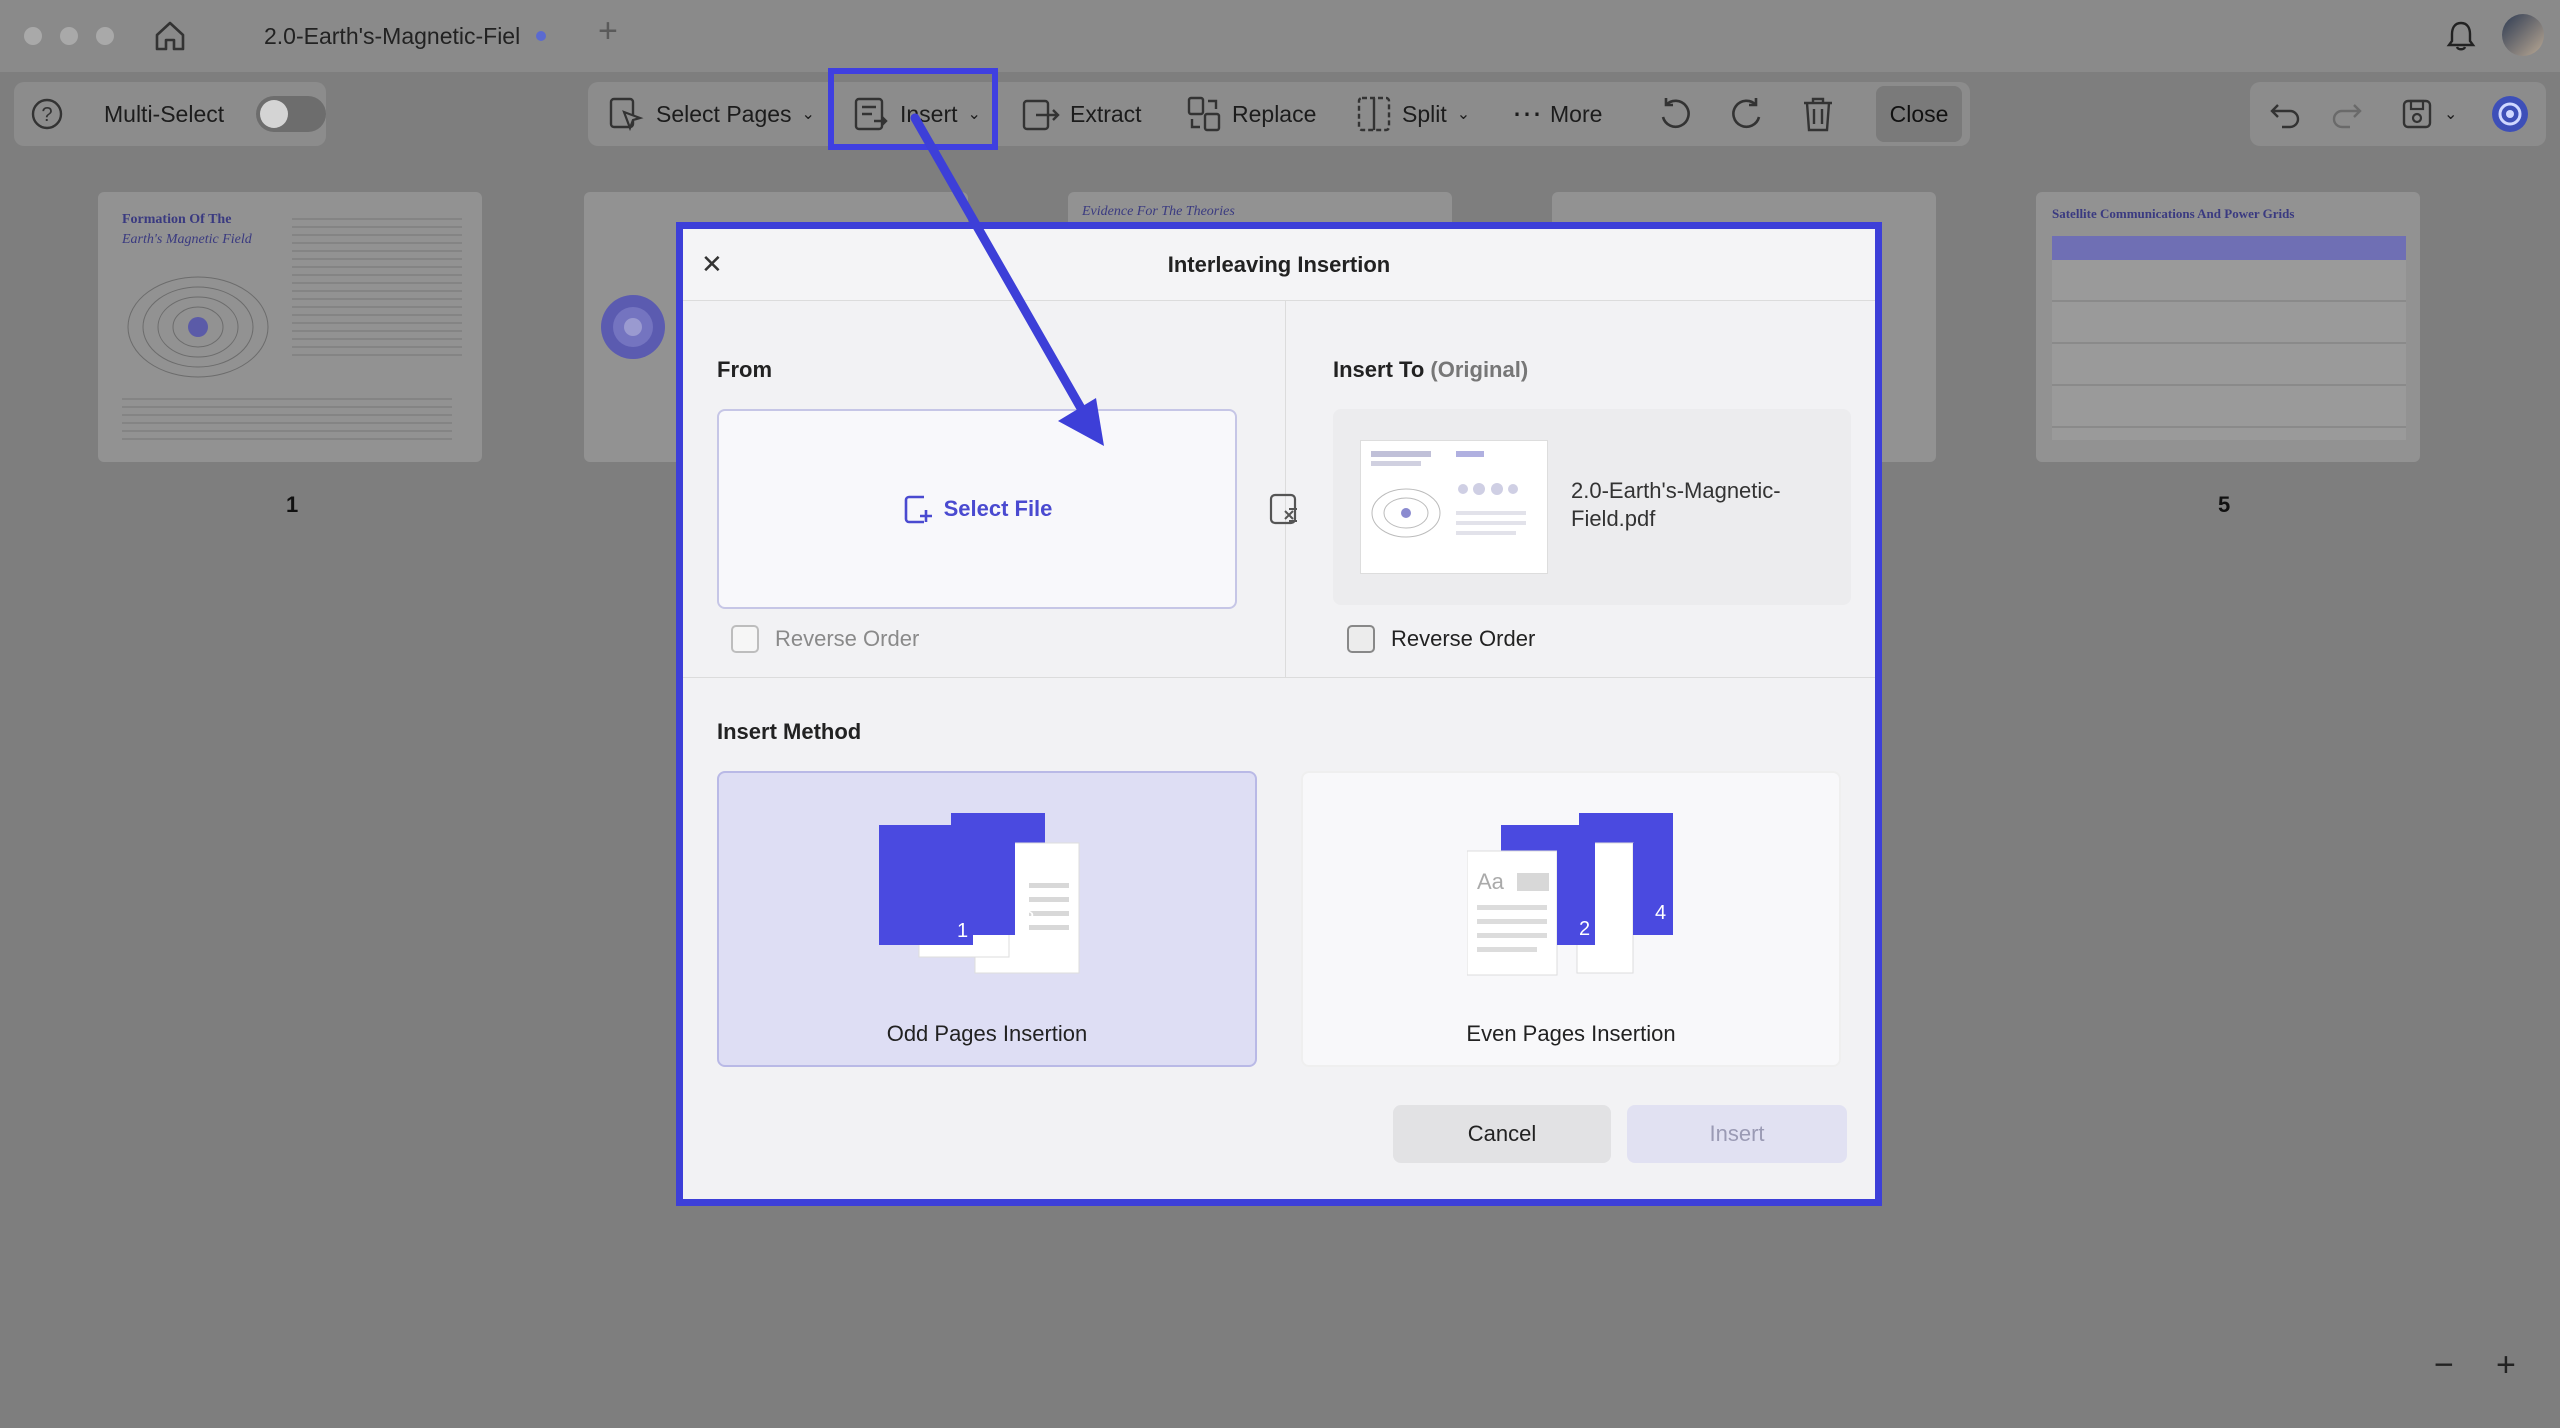  I want to click on target-file-card: 2.0-Earth's-Magnetic-Field.pdf, so click(1592, 507).